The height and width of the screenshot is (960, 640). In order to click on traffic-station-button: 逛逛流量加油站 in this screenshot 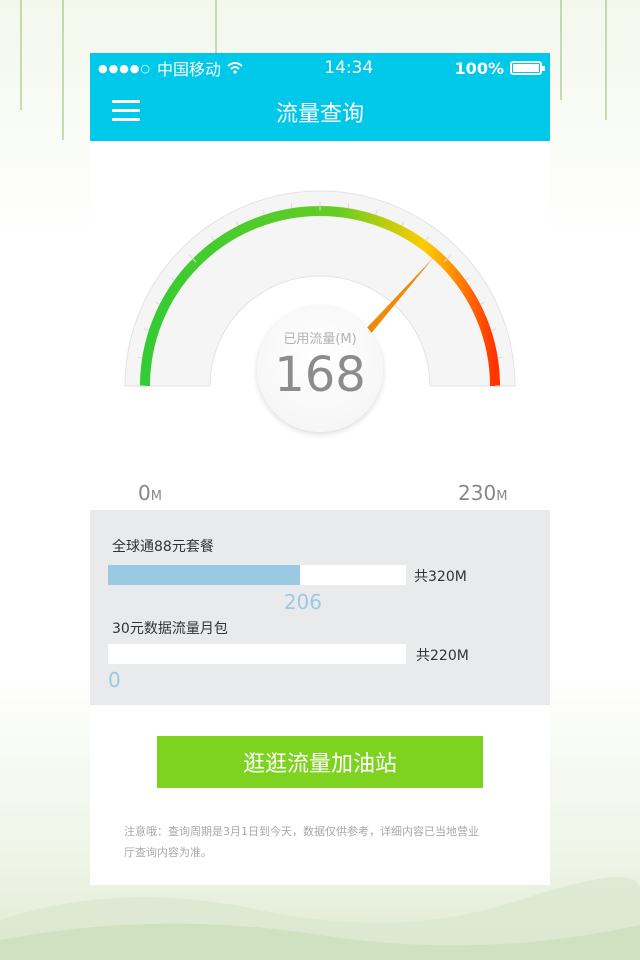, I will do `click(320, 762)`.